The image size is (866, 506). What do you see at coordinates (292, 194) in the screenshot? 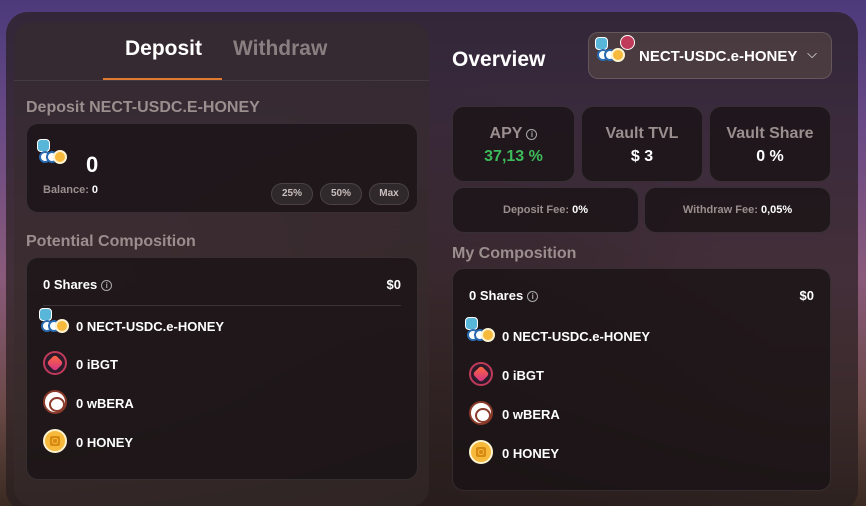
I see `pct-25-button: 25%` at bounding box center [292, 194].